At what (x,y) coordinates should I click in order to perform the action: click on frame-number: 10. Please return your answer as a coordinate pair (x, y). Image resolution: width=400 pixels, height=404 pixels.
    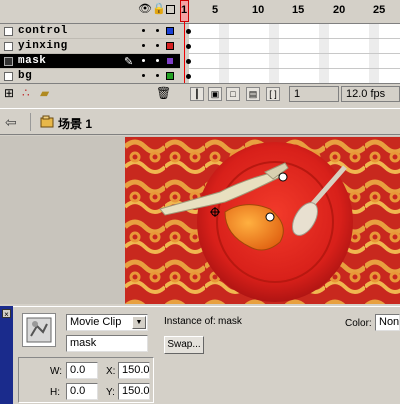
    Looking at the image, I should click on (258, 10).